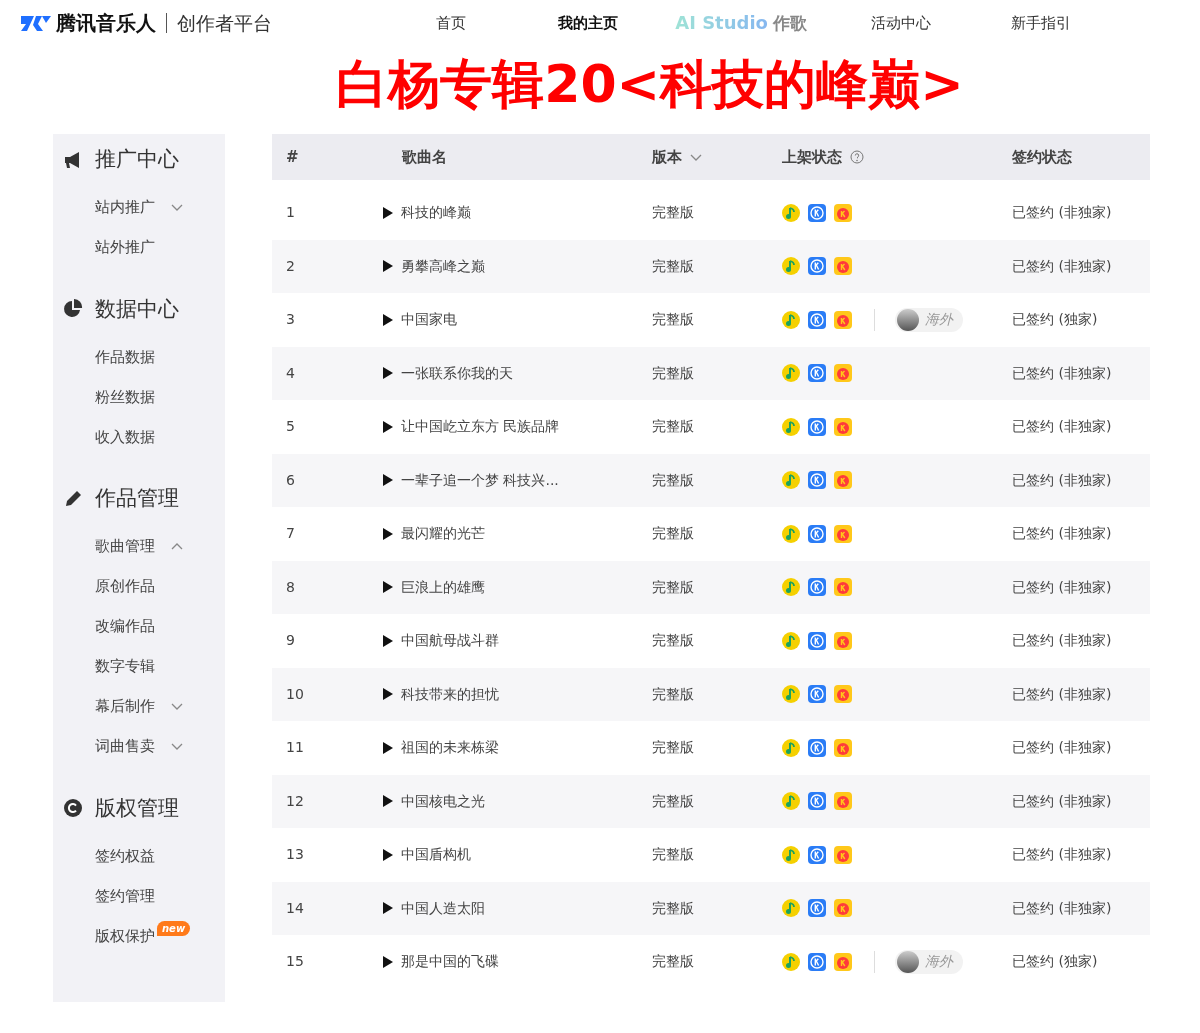 This screenshot has width=1200, height=1033. Describe the element at coordinates (667, 157) in the screenshot. I see `column-header: 版本` at that location.